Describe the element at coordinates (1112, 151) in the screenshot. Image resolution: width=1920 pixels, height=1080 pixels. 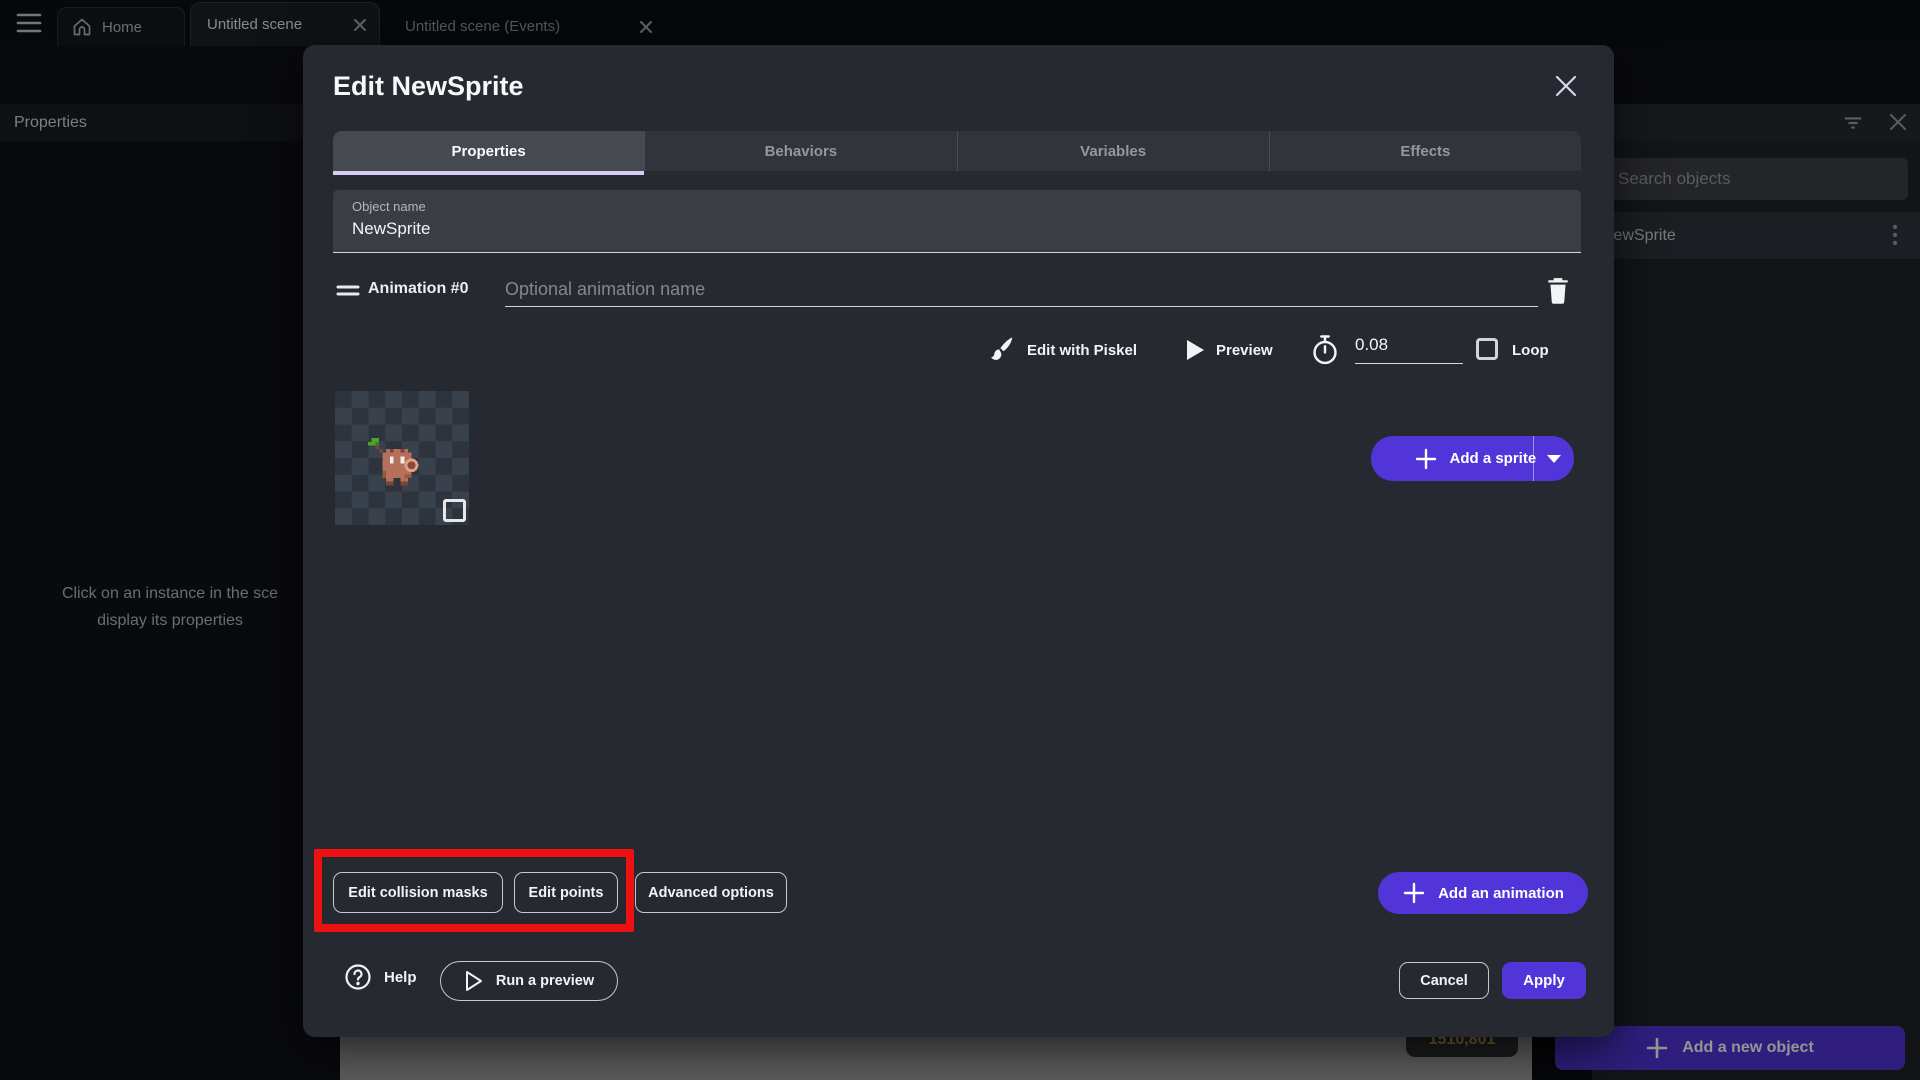
I see `tab-variables: Variables` at that location.